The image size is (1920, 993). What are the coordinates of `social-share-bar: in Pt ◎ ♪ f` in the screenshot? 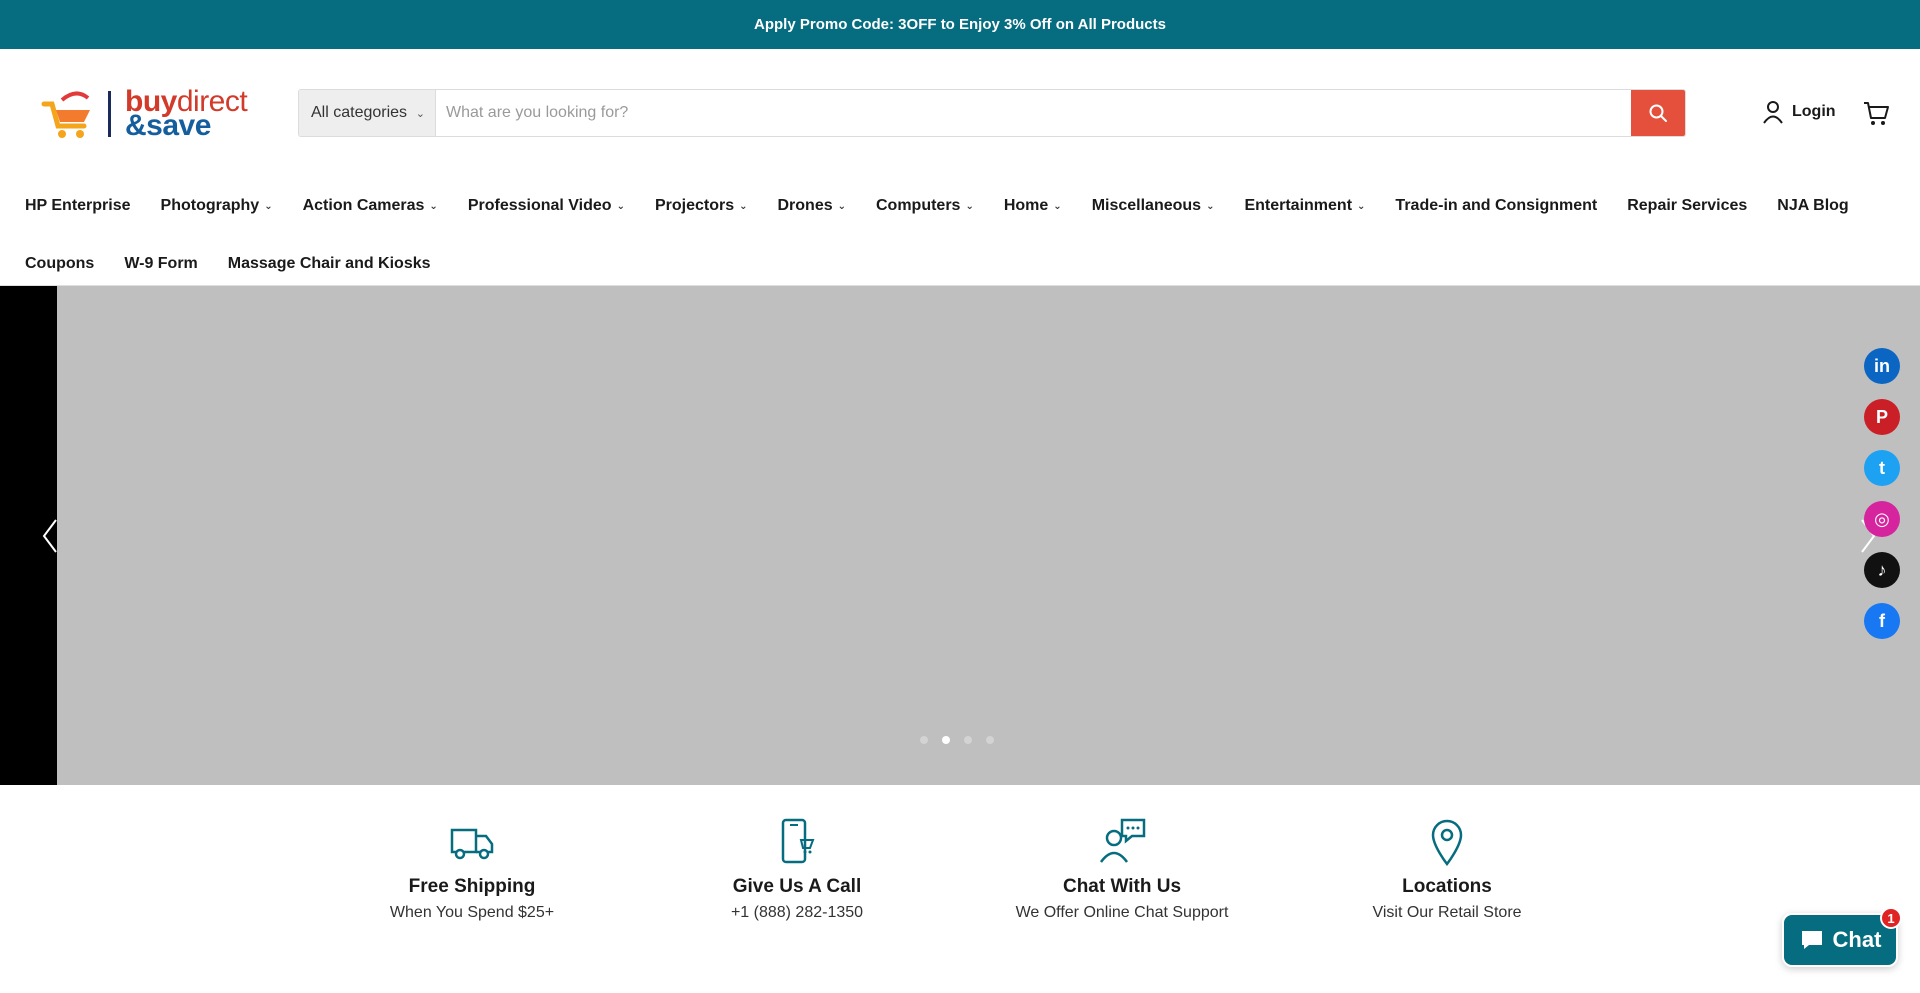 It's located at (1882, 501).